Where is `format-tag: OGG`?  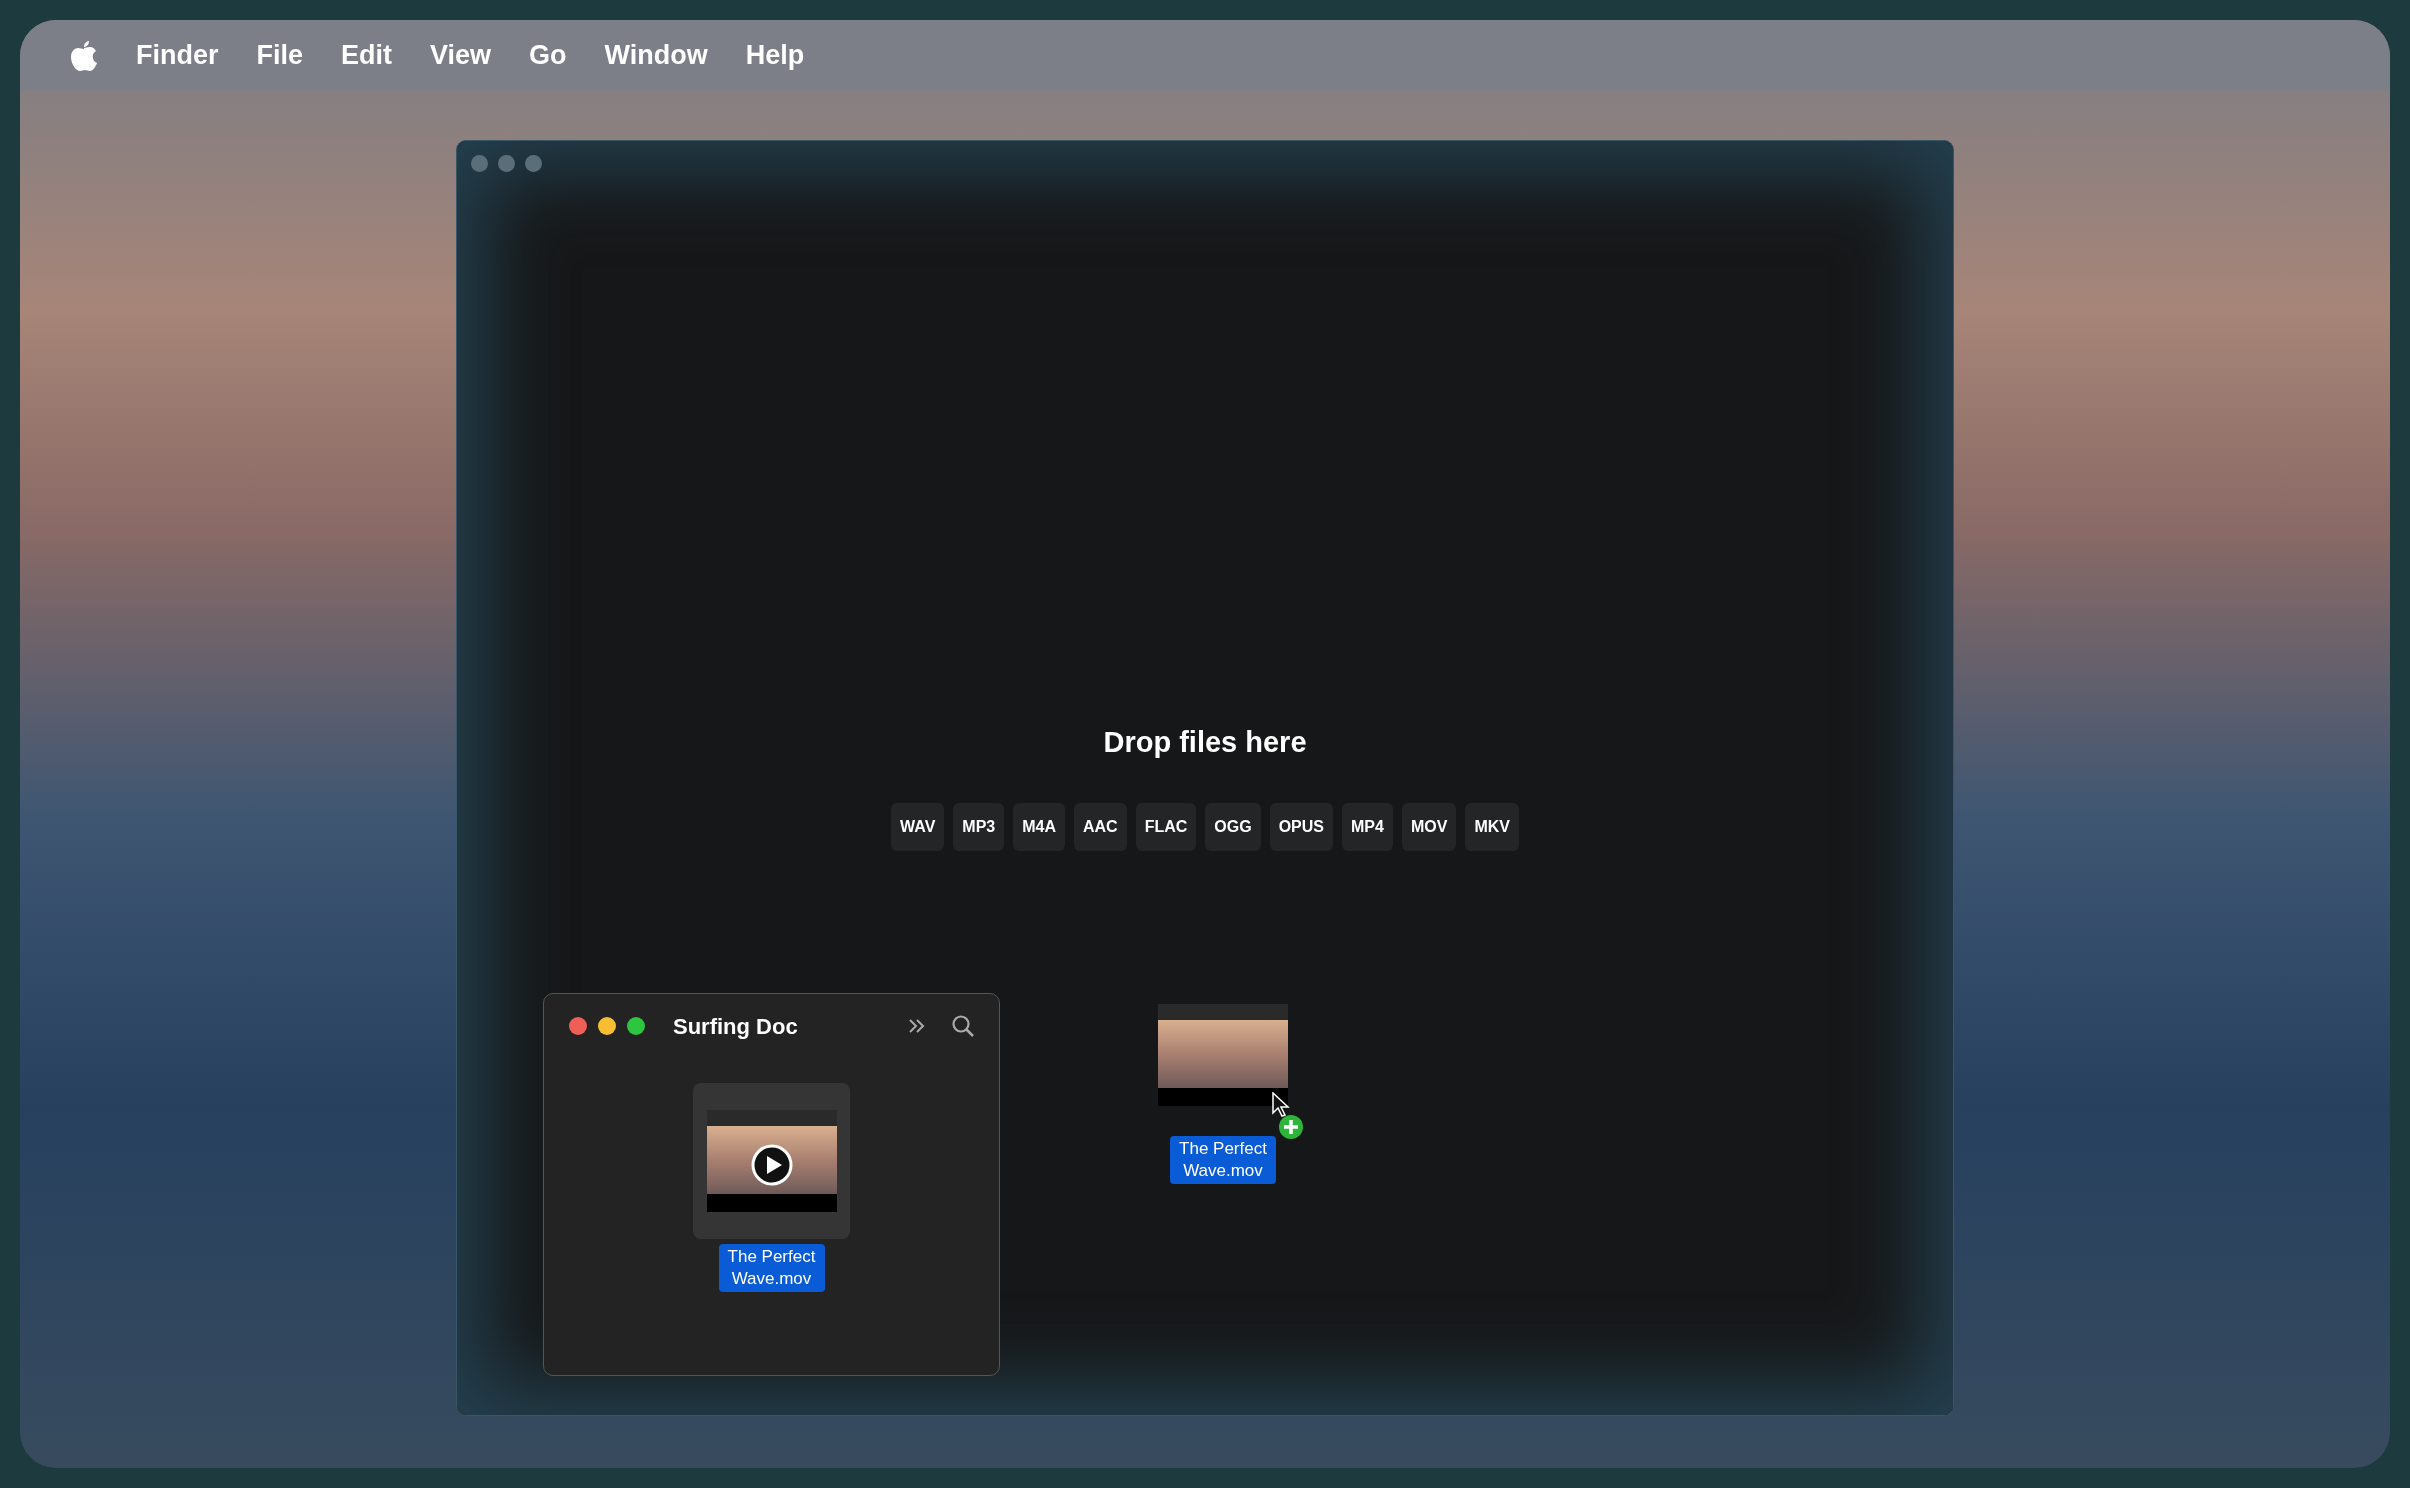
format-tag: OGG is located at coordinates (1233, 826).